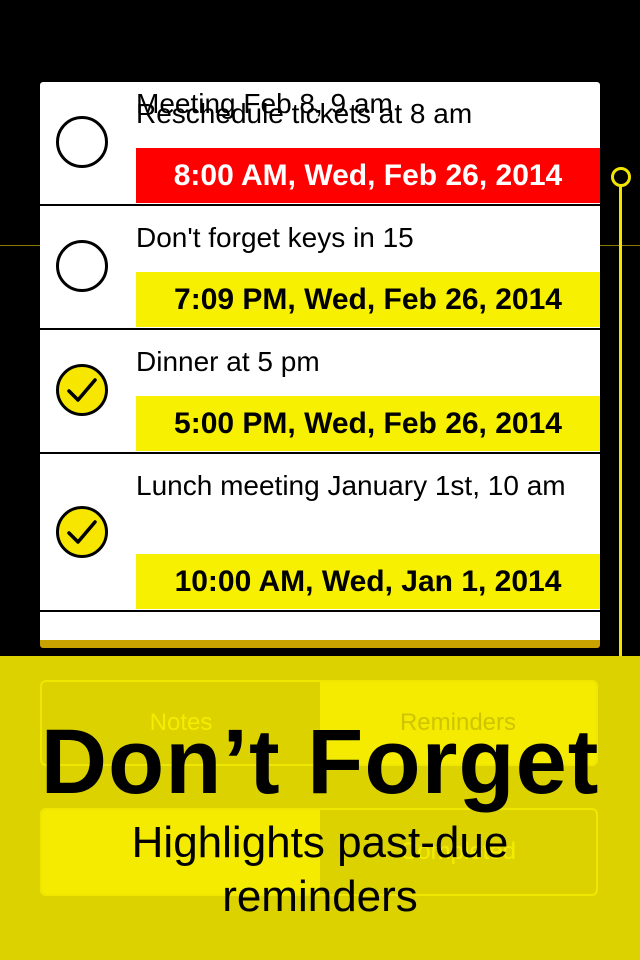 This screenshot has height=960, width=640. What do you see at coordinates (621, 177) in the screenshot?
I see `timeline-knob` at bounding box center [621, 177].